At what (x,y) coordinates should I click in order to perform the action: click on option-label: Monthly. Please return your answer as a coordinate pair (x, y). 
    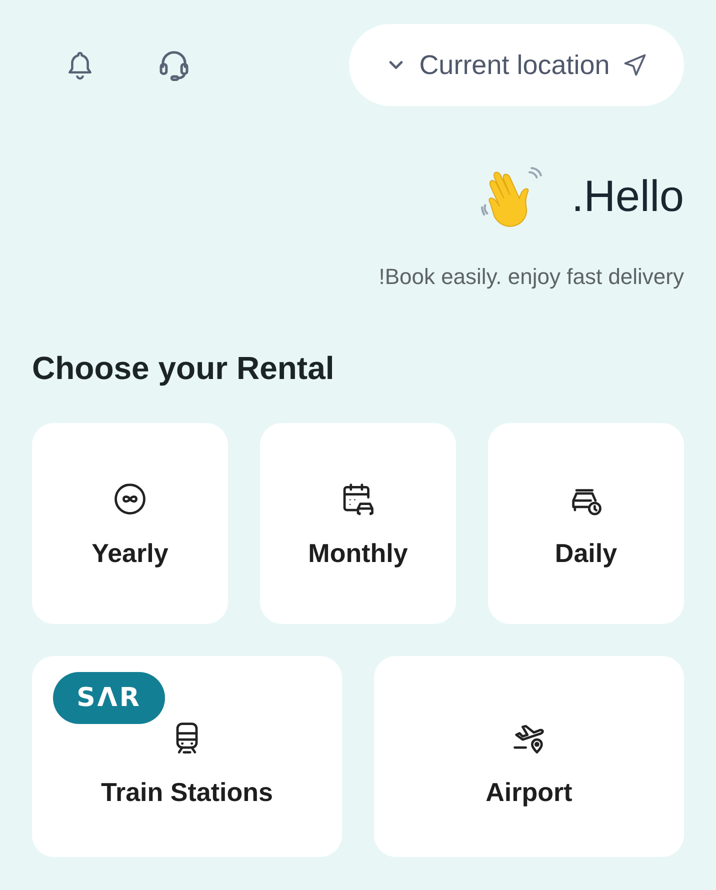
    Looking at the image, I should click on (358, 553).